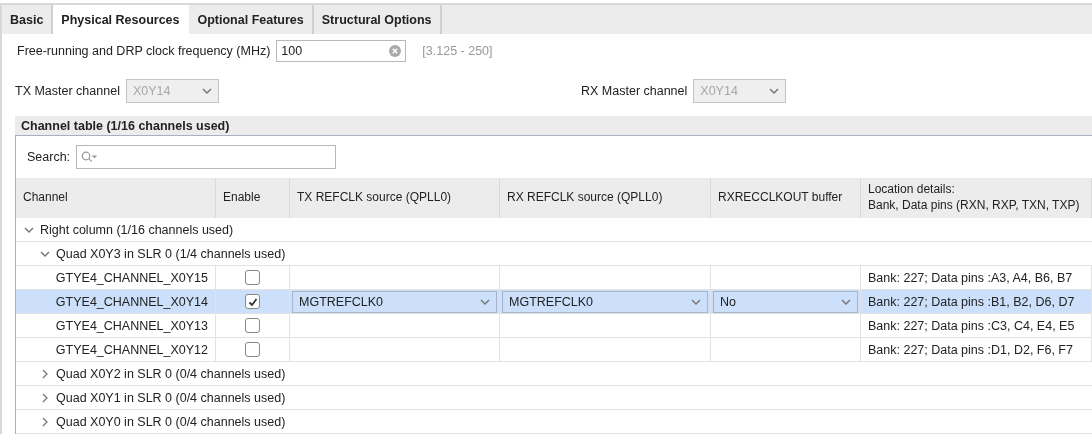 This screenshot has height=439, width=1092. What do you see at coordinates (89, 157) in the screenshot?
I see `search-icon` at bounding box center [89, 157].